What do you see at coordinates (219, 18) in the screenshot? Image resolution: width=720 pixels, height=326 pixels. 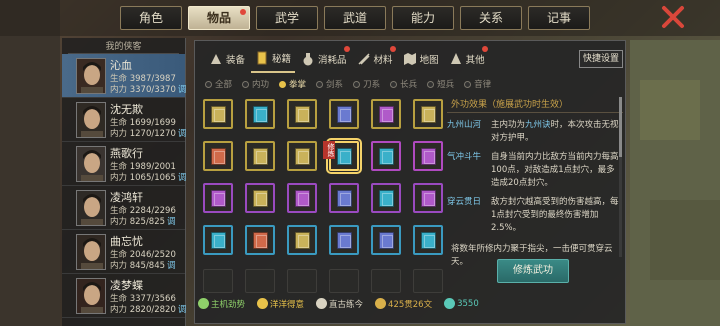 I see `top-tab-1: 物品` at bounding box center [219, 18].